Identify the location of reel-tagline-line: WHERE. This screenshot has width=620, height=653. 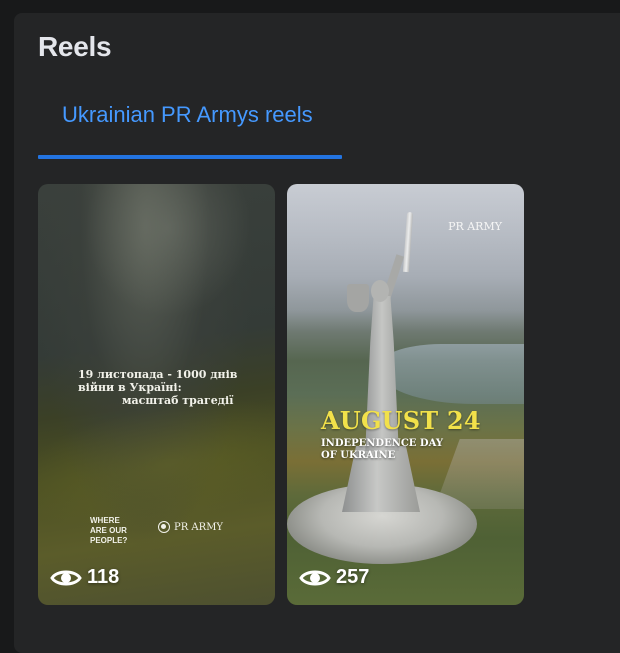
(105, 520).